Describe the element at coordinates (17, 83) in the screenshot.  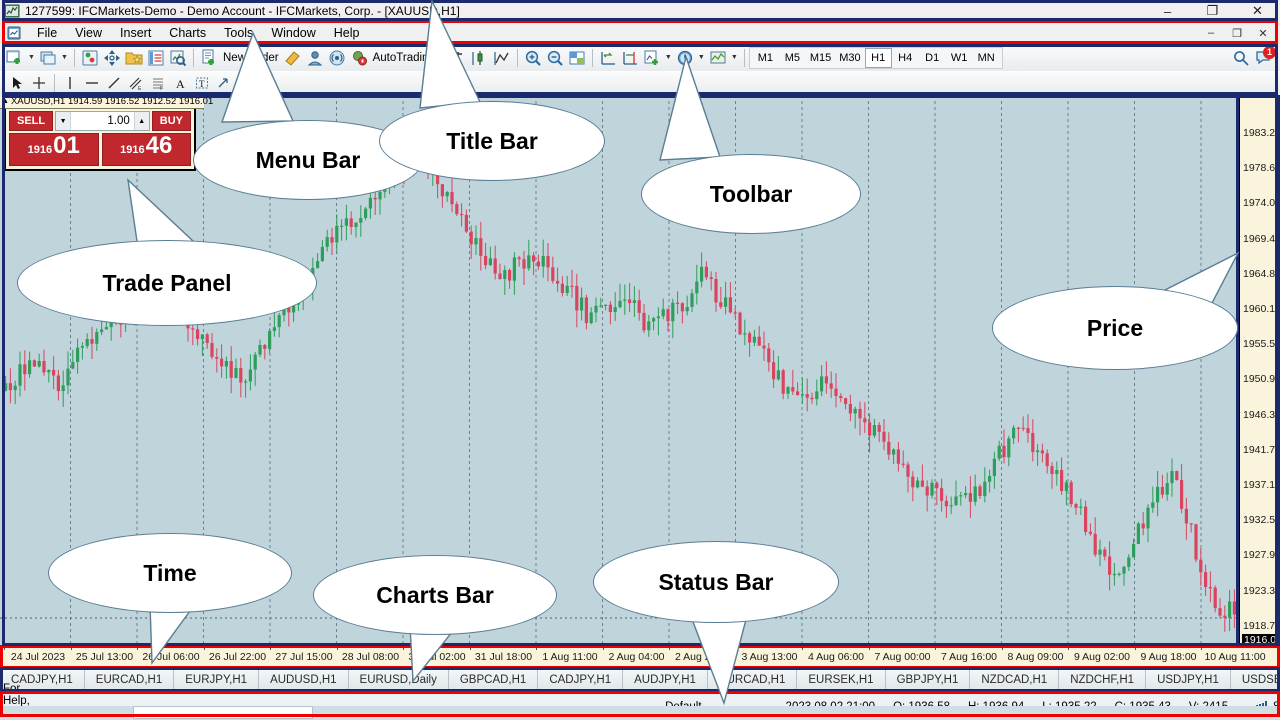
I see `cursor-icon` at that location.